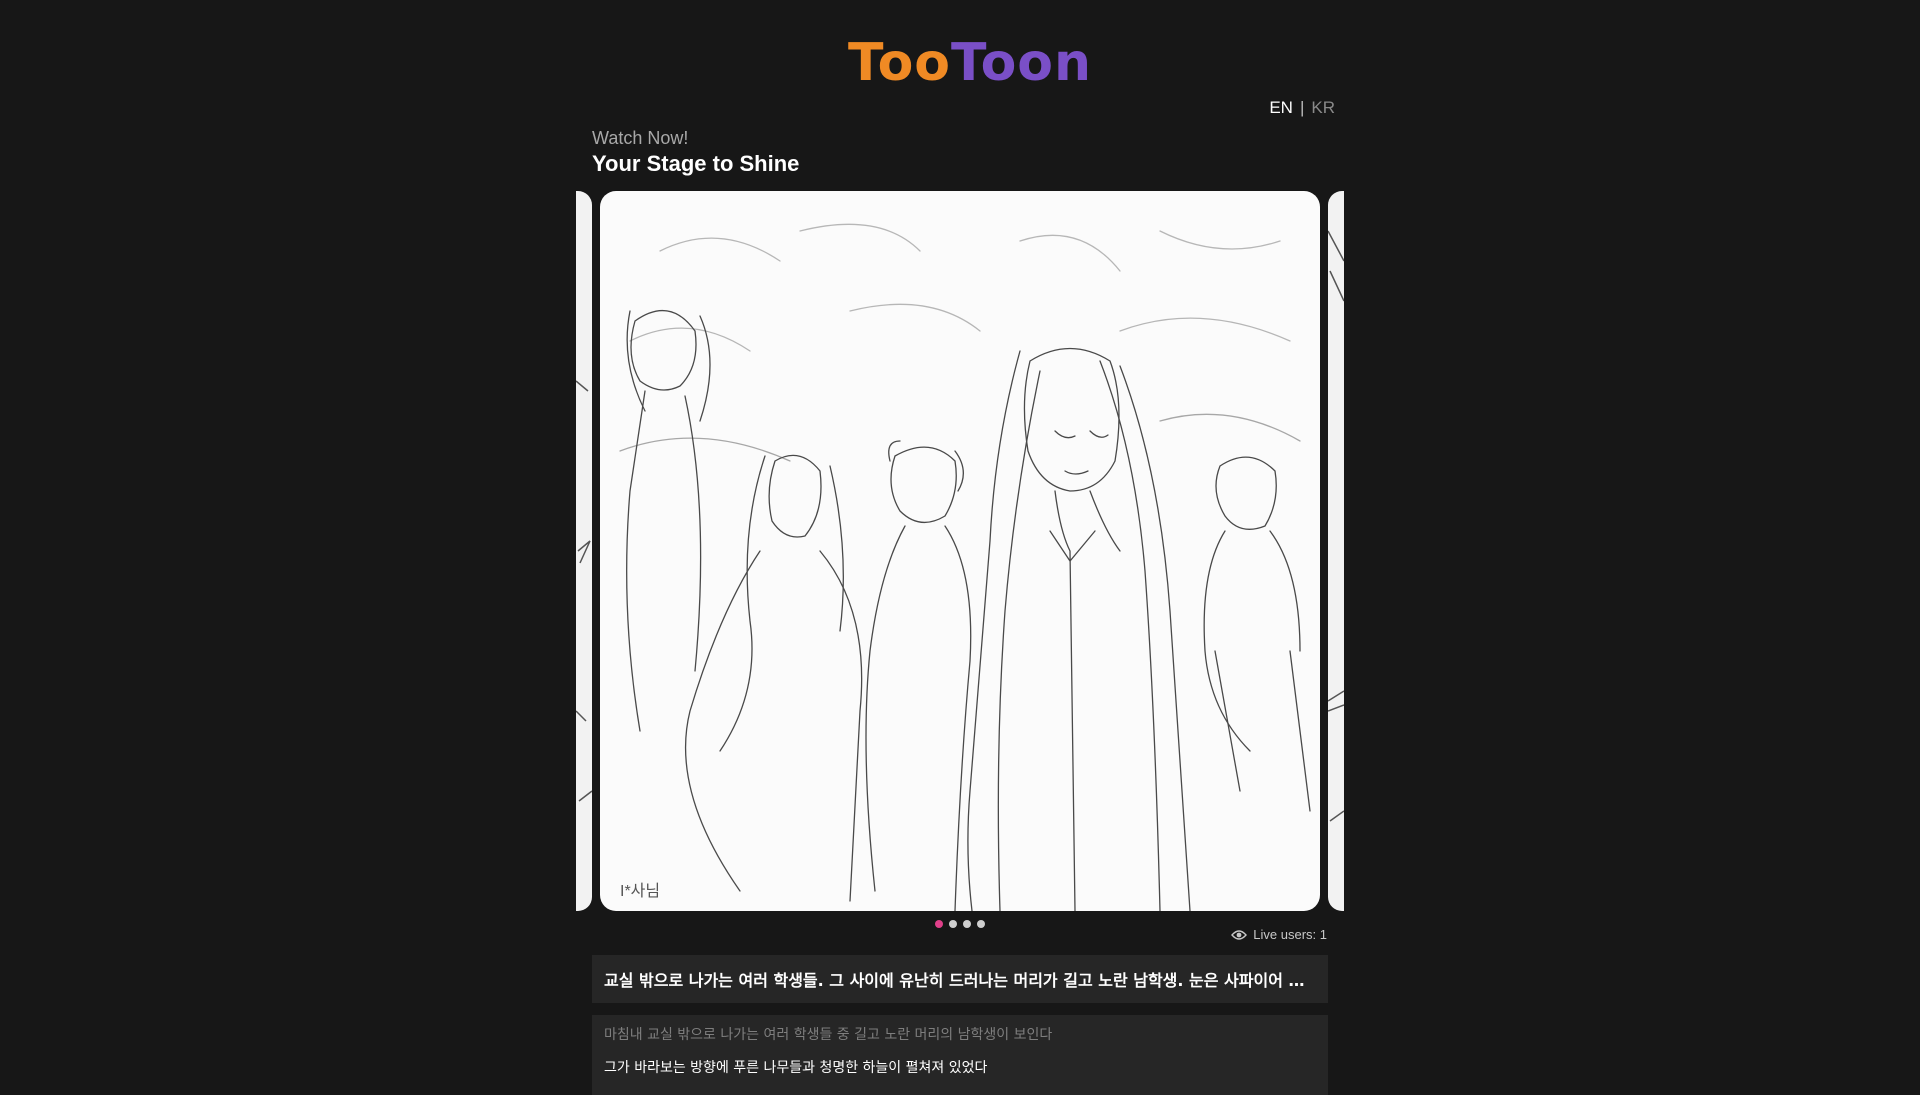  I want to click on logo-text-toon: Toon, so click(1022, 63).